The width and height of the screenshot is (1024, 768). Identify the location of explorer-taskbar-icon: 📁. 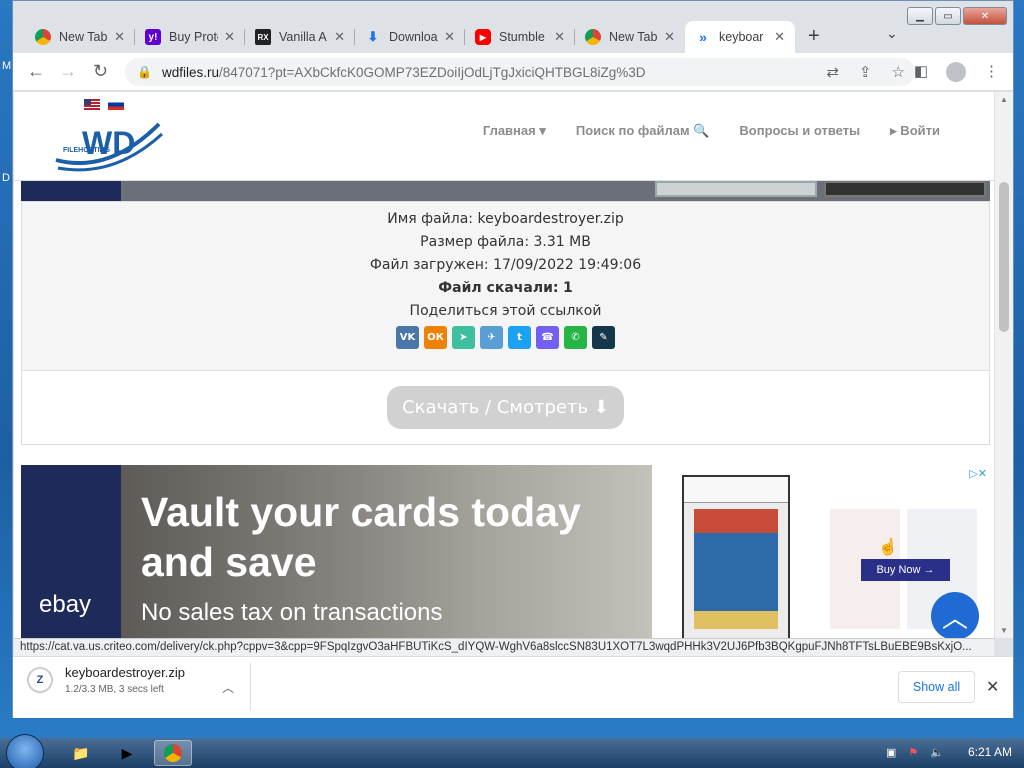
(81, 753).